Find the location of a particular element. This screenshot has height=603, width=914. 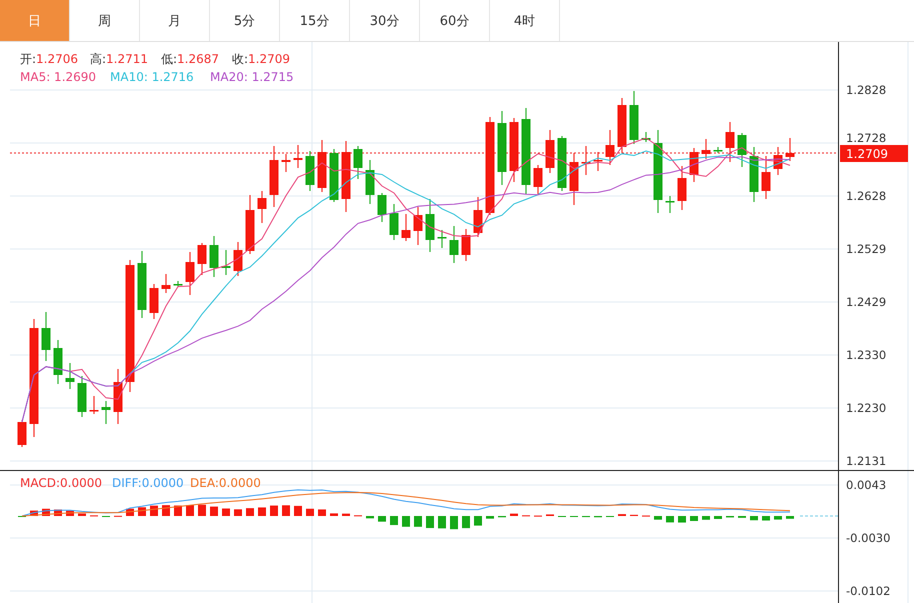

axis-label: 1.2529 is located at coordinates (866, 249).